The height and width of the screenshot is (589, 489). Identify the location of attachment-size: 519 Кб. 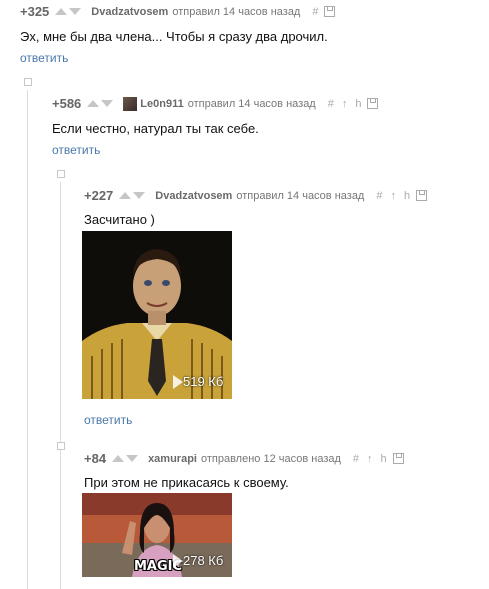
(203, 381).